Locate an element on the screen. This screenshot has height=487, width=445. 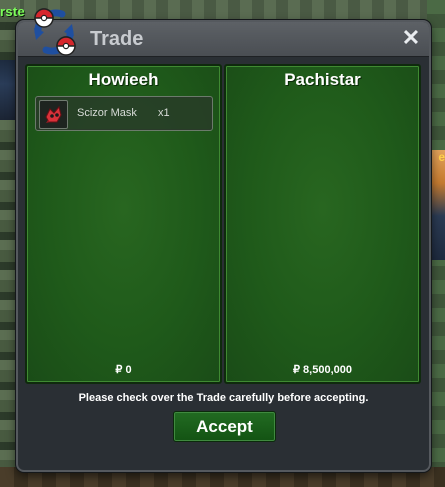
scizor-mask-icon is located at coordinates (53, 114).